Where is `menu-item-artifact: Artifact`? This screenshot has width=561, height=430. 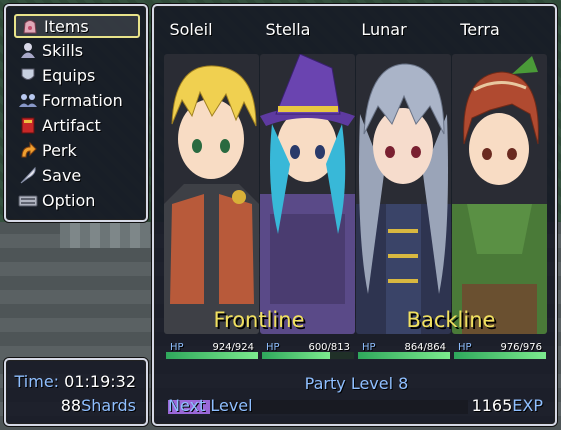 menu-item-artifact: Artifact is located at coordinates (77, 125).